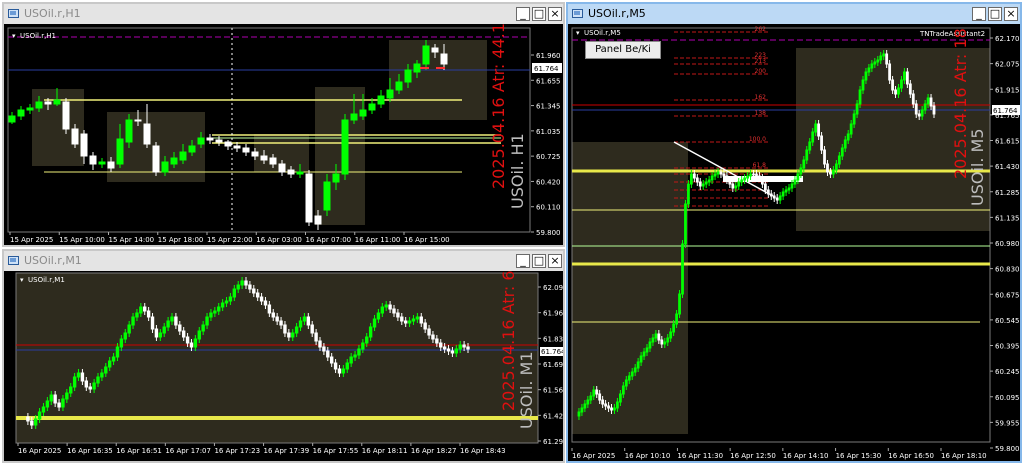 The width and height of the screenshot is (1024, 465). I want to click on price-tick-label: 61.695, so click(553, 365).